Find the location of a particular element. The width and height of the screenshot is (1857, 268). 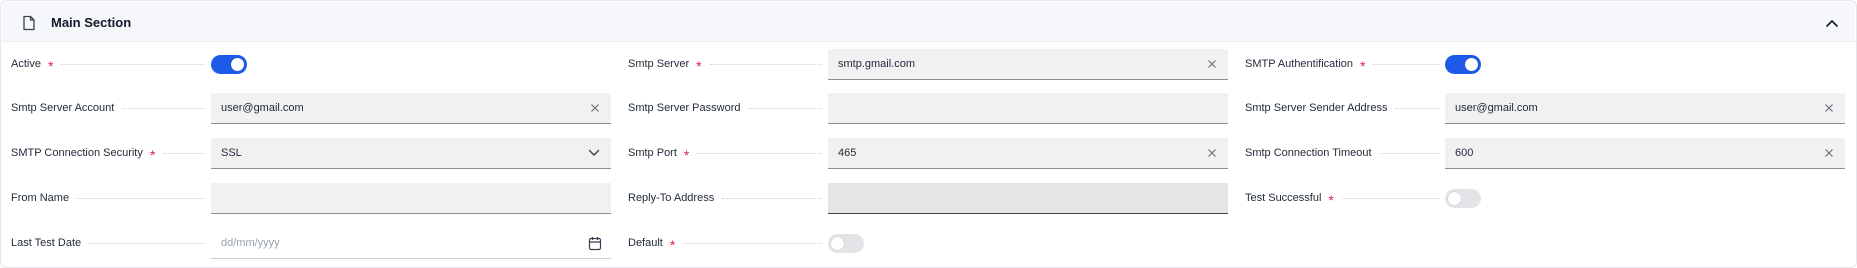

field-value: 600 is located at coordinates (1464, 153).